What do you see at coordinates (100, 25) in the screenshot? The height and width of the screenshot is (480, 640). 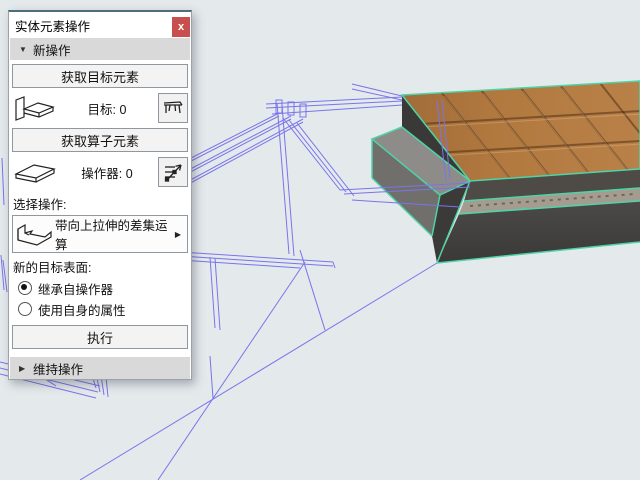 I see `panel-titlebar: 实体元素操作 x` at bounding box center [100, 25].